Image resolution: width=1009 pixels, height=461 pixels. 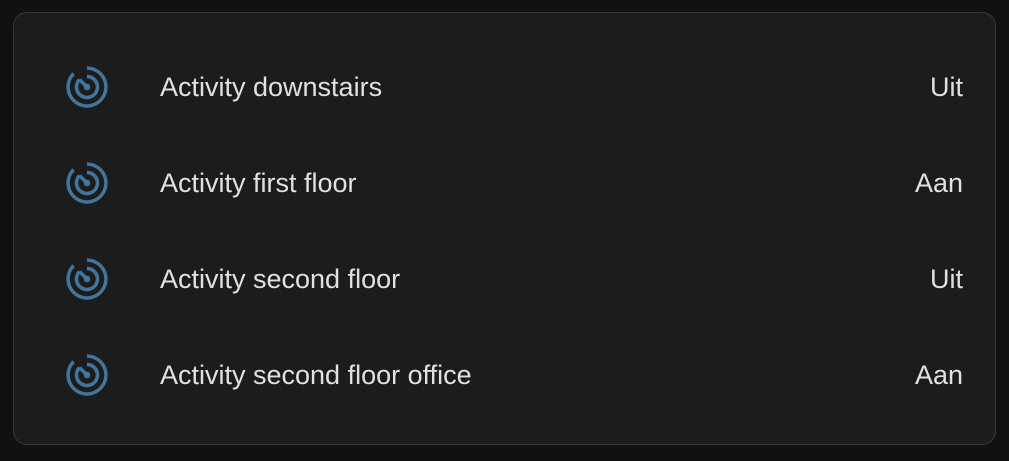 What do you see at coordinates (504, 375) in the screenshot?
I see `entity-row-activity-second-floor-office: Activity second floor office Aan` at bounding box center [504, 375].